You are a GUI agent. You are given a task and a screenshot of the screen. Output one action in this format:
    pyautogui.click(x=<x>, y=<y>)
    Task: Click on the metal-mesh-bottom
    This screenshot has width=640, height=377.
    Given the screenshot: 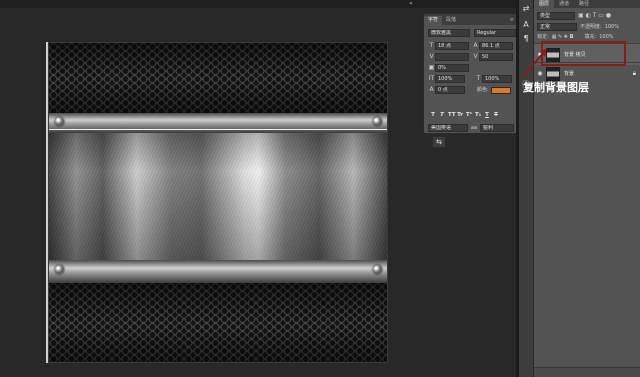 What is the action you would take?
    pyautogui.click(x=218, y=322)
    